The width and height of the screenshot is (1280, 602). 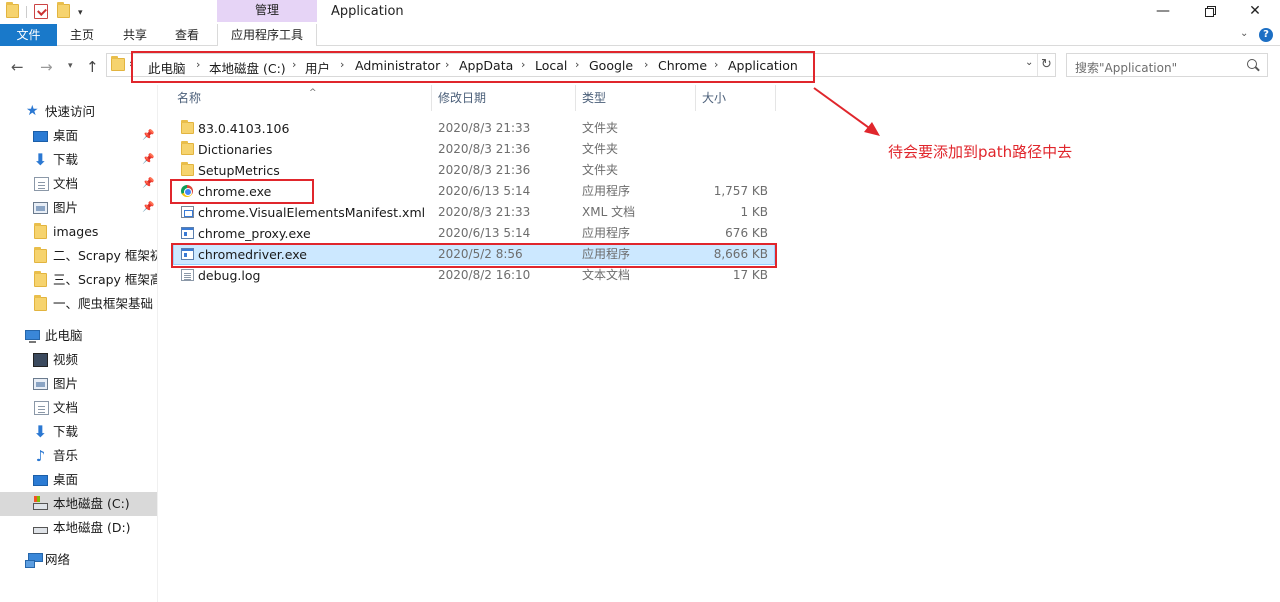 I want to click on customize-toolbar-icon: ▾, so click(x=80, y=16).